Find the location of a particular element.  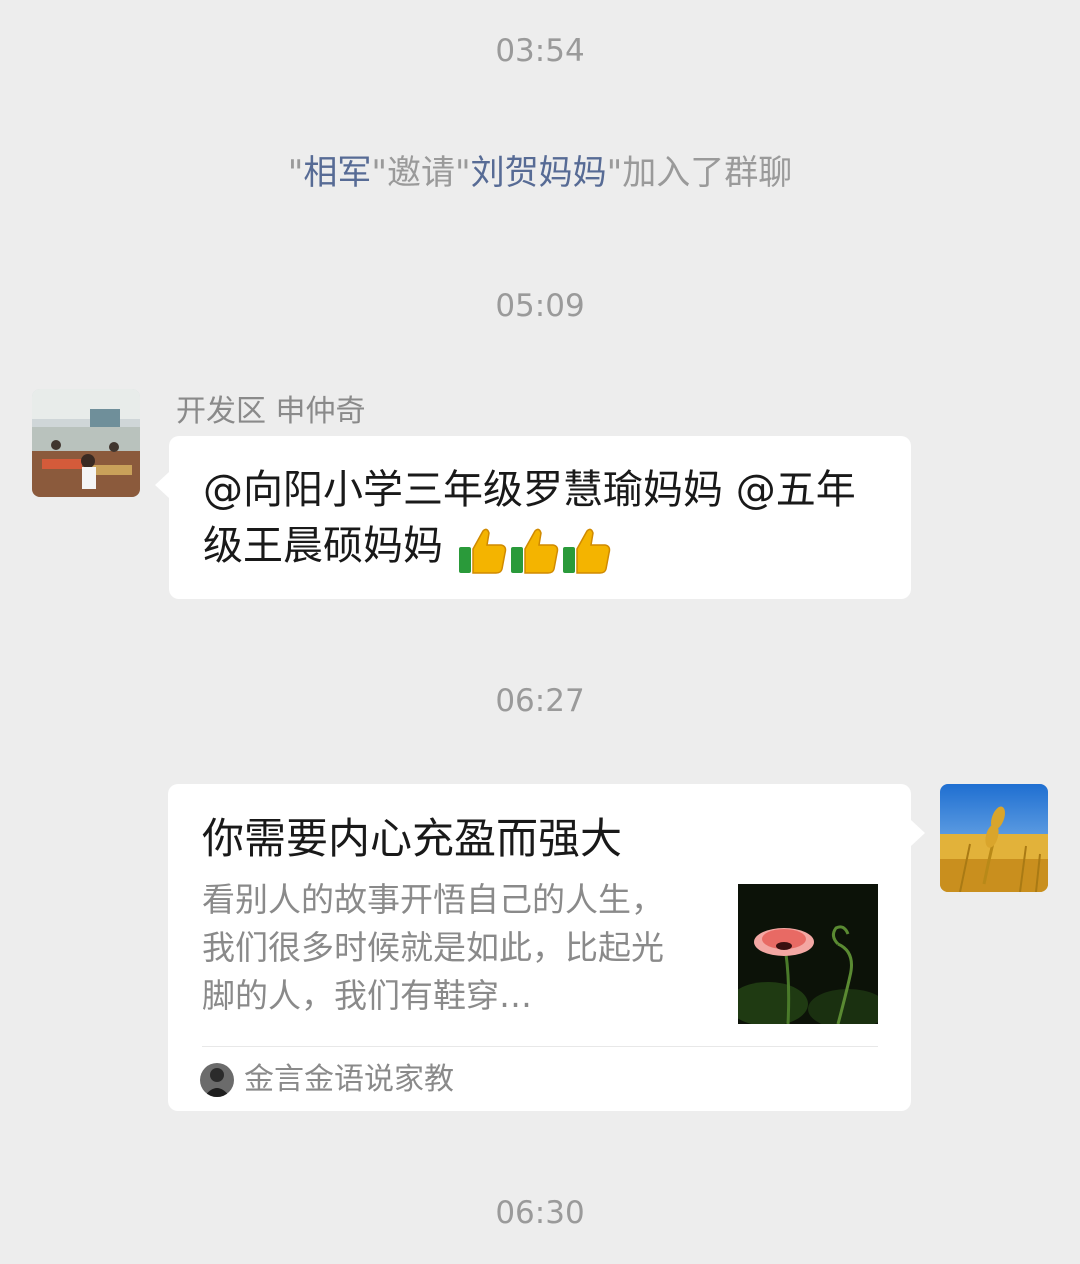

system-message-invite: "相军"邀请"刘贺妈妈"加入了群聊 is located at coordinates (540, 173).